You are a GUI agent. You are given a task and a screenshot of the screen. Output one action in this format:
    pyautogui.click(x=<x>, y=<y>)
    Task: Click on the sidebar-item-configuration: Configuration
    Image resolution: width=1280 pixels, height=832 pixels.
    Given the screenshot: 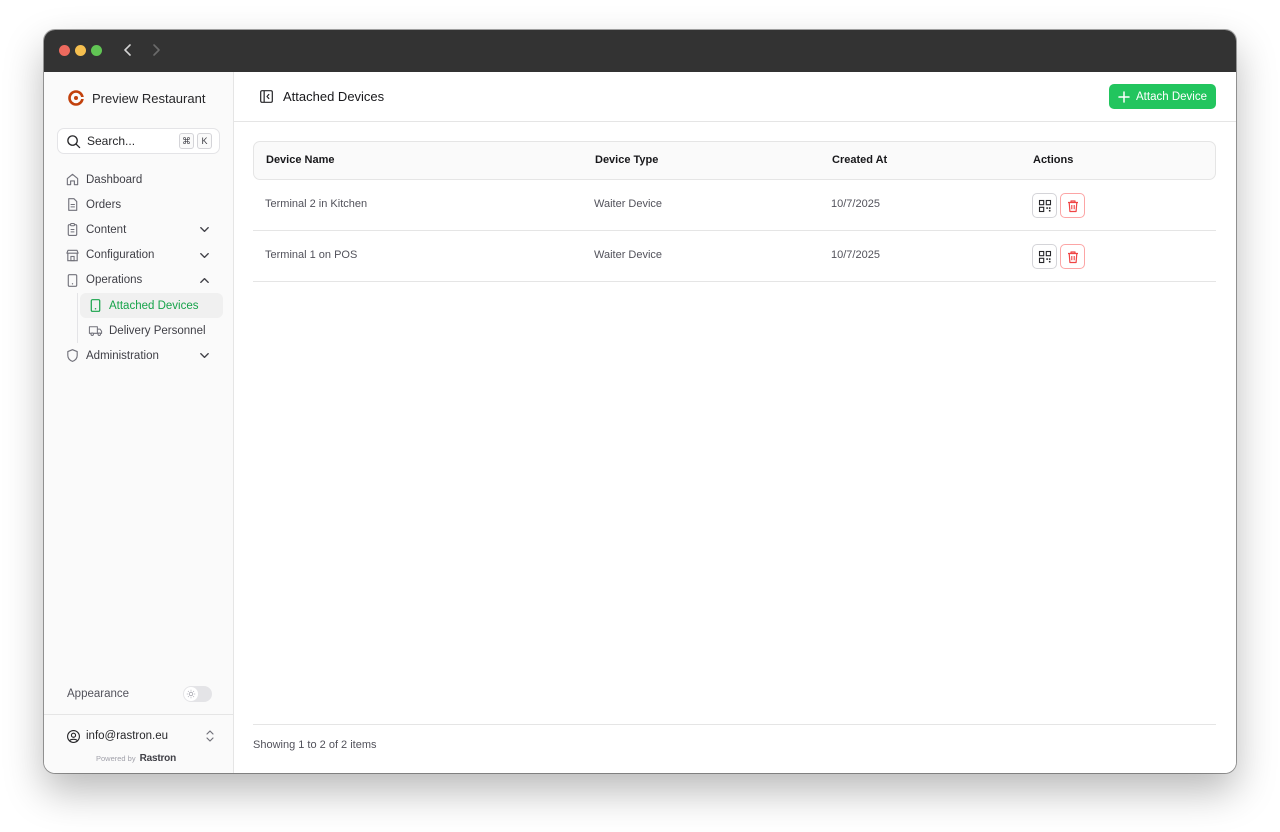 What is the action you would take?
    pyautogui.click(x=138, y=255)
    